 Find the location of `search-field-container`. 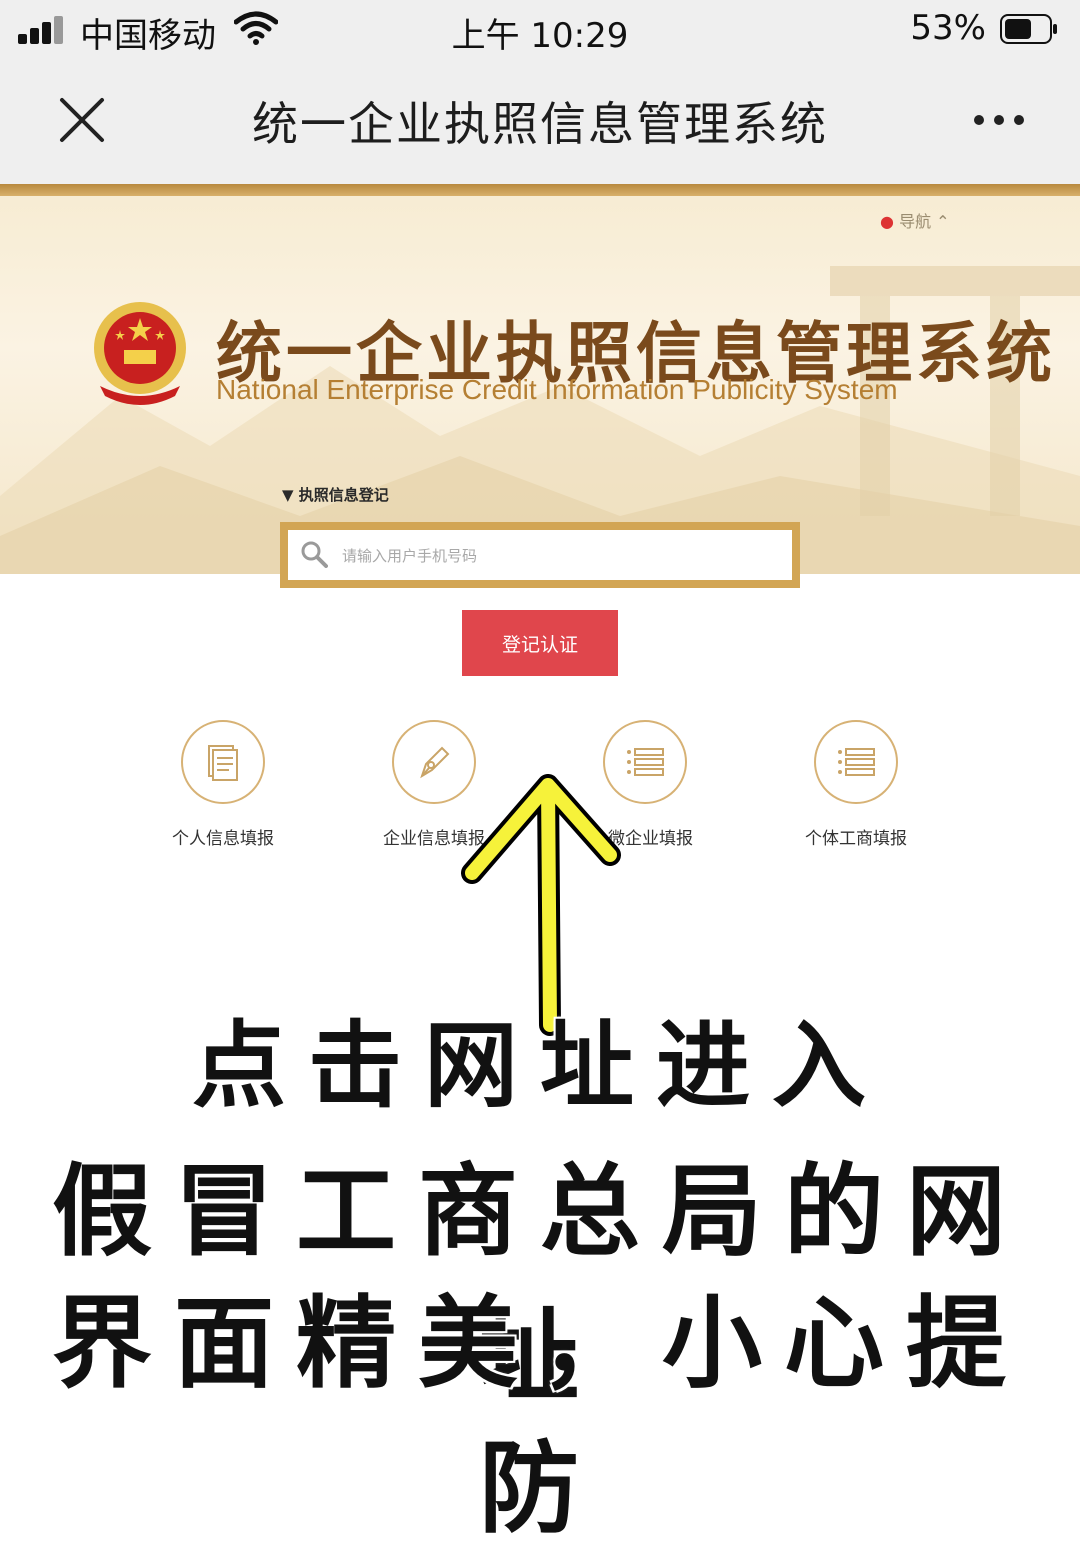

search-field-container is located at coordinates (540, 556).